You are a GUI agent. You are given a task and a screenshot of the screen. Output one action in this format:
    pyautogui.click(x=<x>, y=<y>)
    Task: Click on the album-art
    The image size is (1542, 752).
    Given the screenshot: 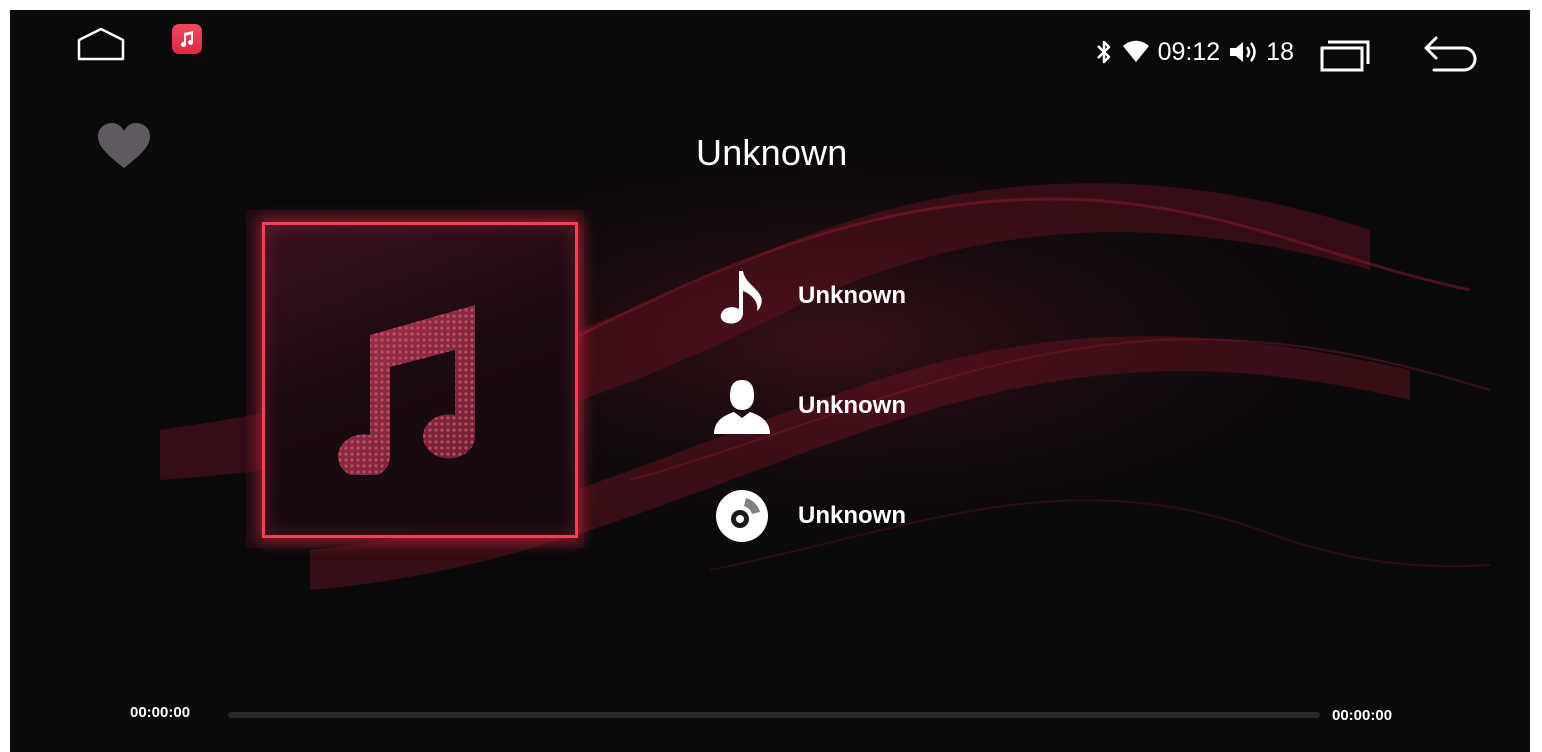 What is the action you would take?
    pyautogui.click(x=420, y=380)
    